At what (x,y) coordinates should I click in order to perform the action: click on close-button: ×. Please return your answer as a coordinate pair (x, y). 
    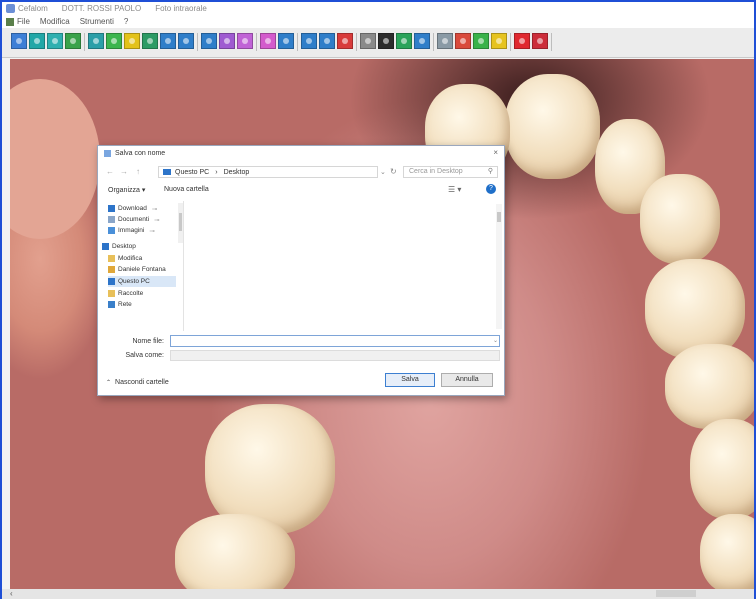
    Looking at the image, I should click on (495, 152).